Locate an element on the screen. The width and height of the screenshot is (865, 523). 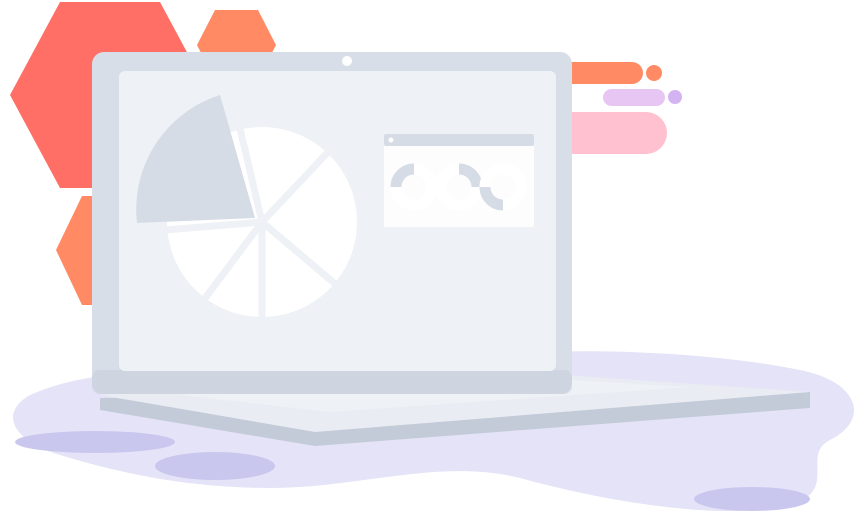
deco-dot-violet is located at coordinates (675, 97).